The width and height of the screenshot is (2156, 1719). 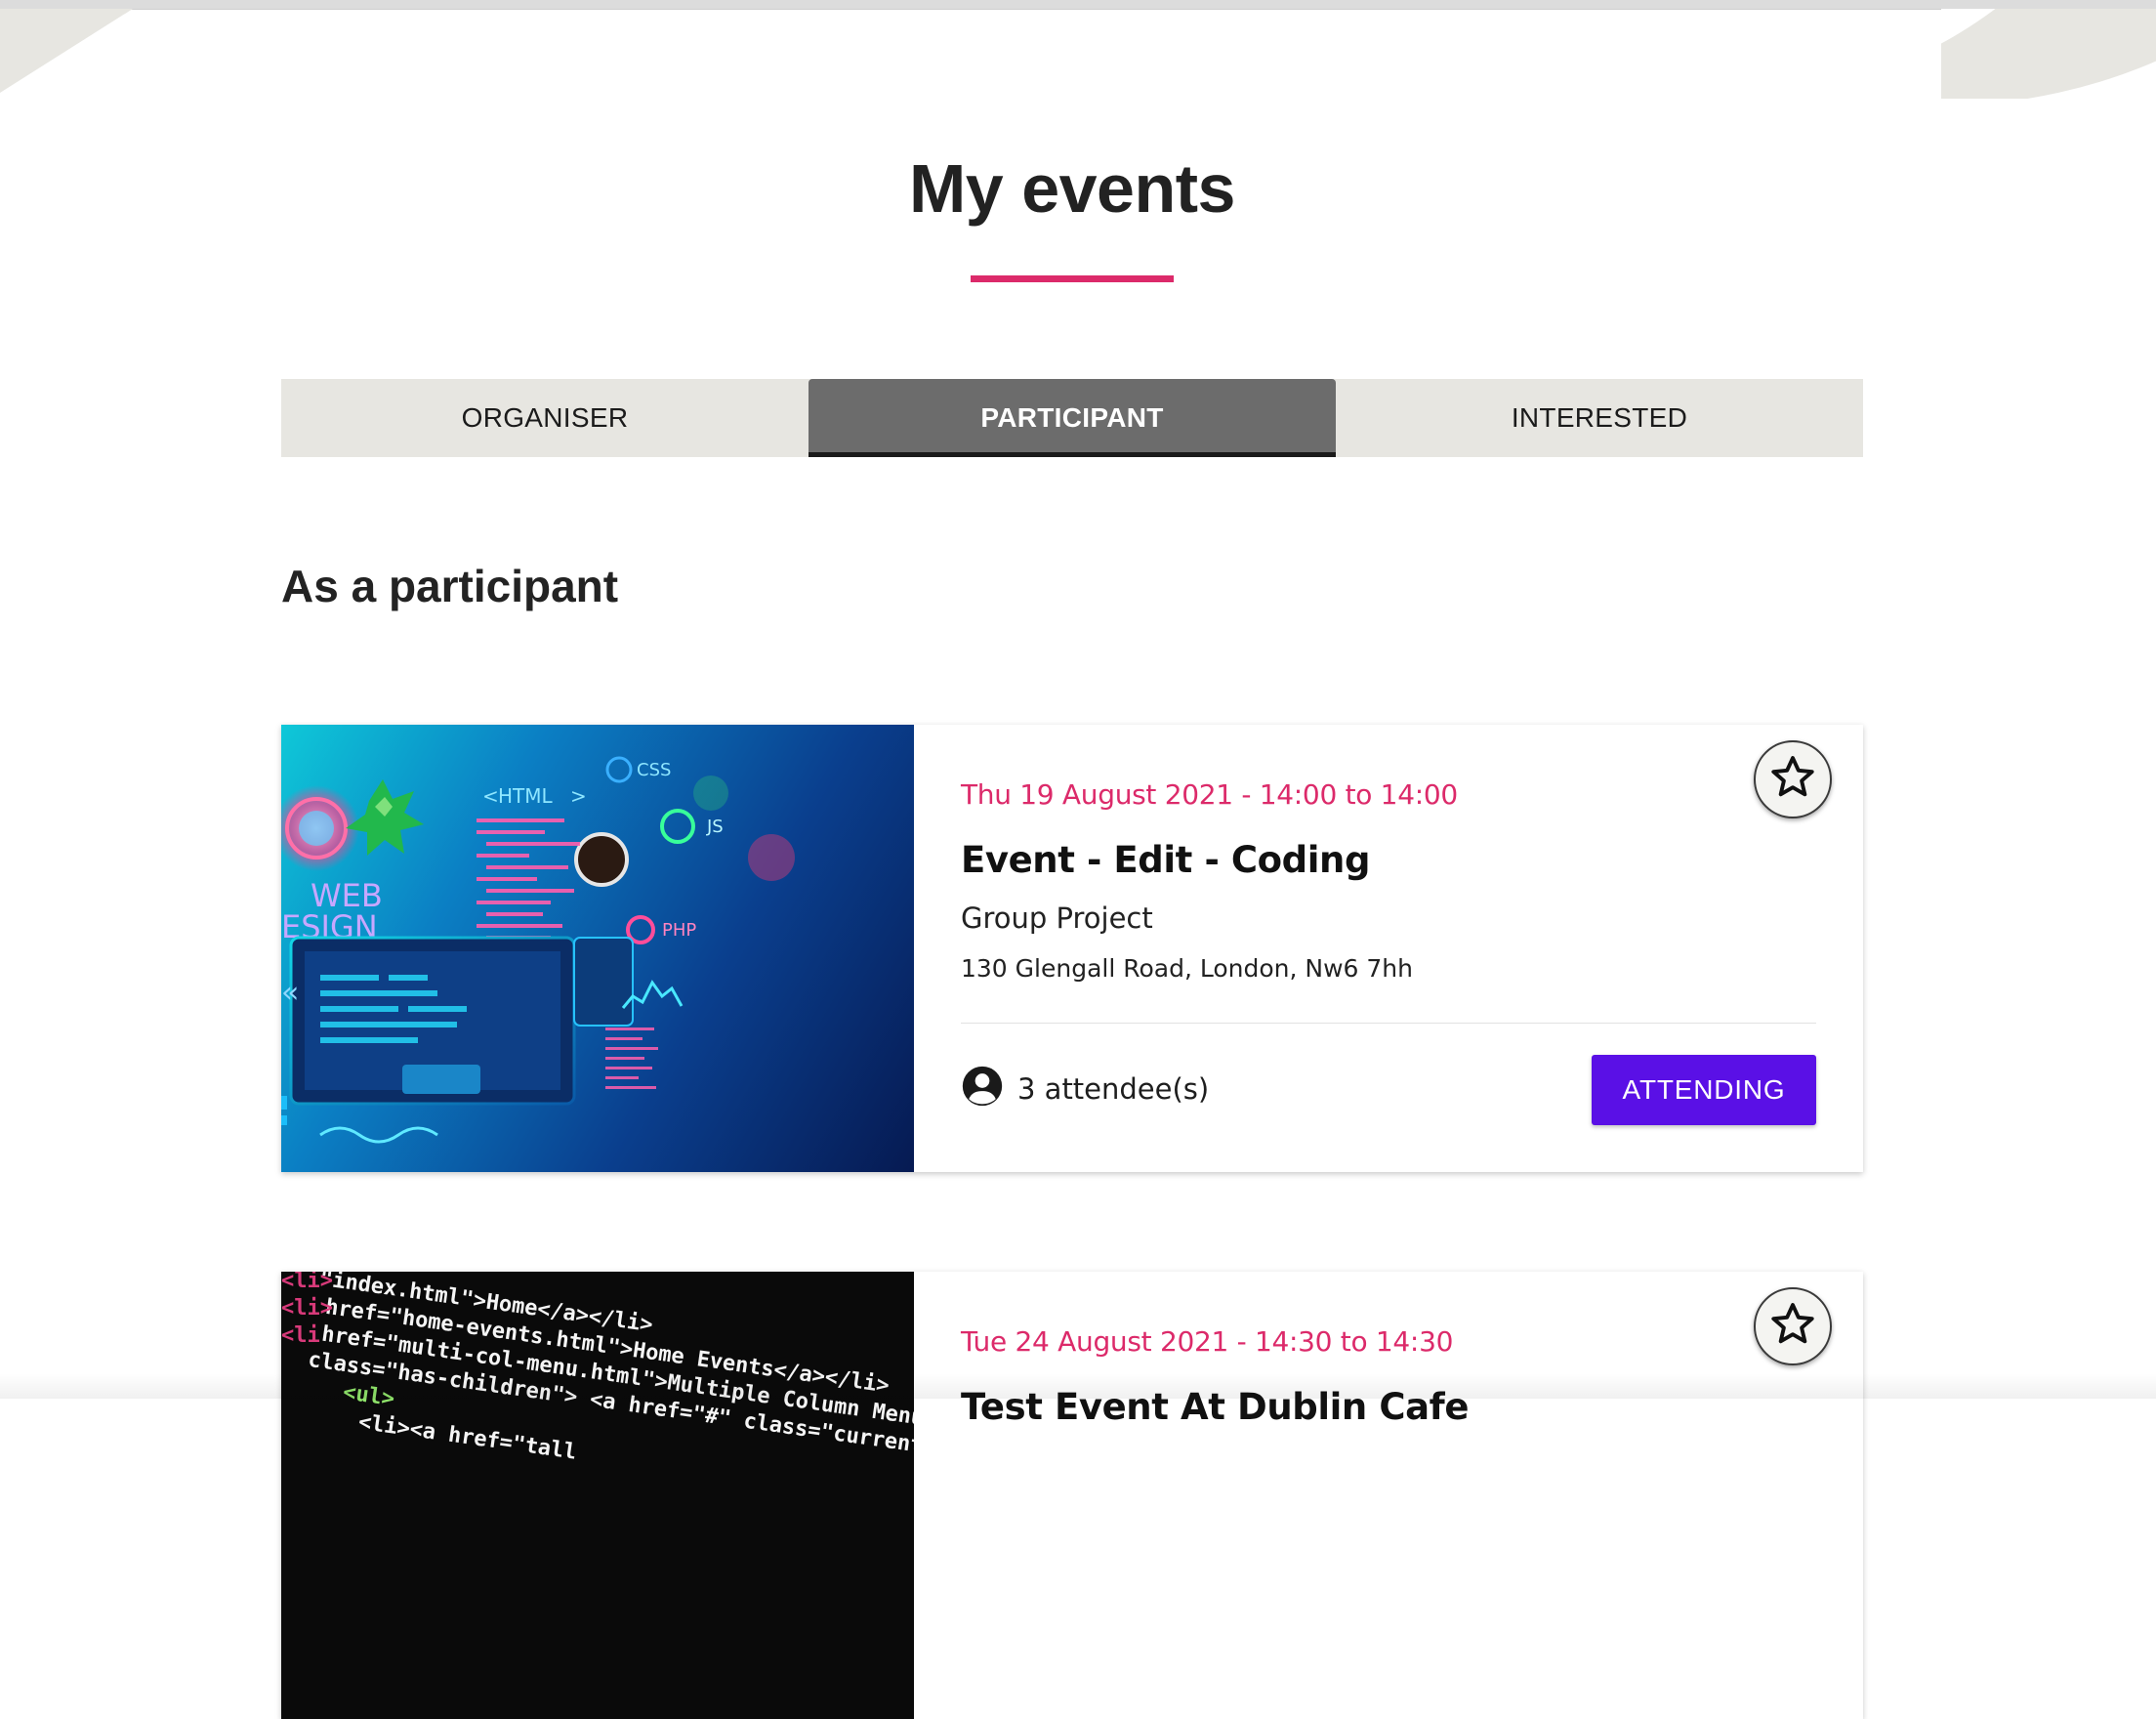 What do you see at coordinates (66, 51) in the screenshot?
I see `decorative-corner-left` at bounding box center [66, 51].